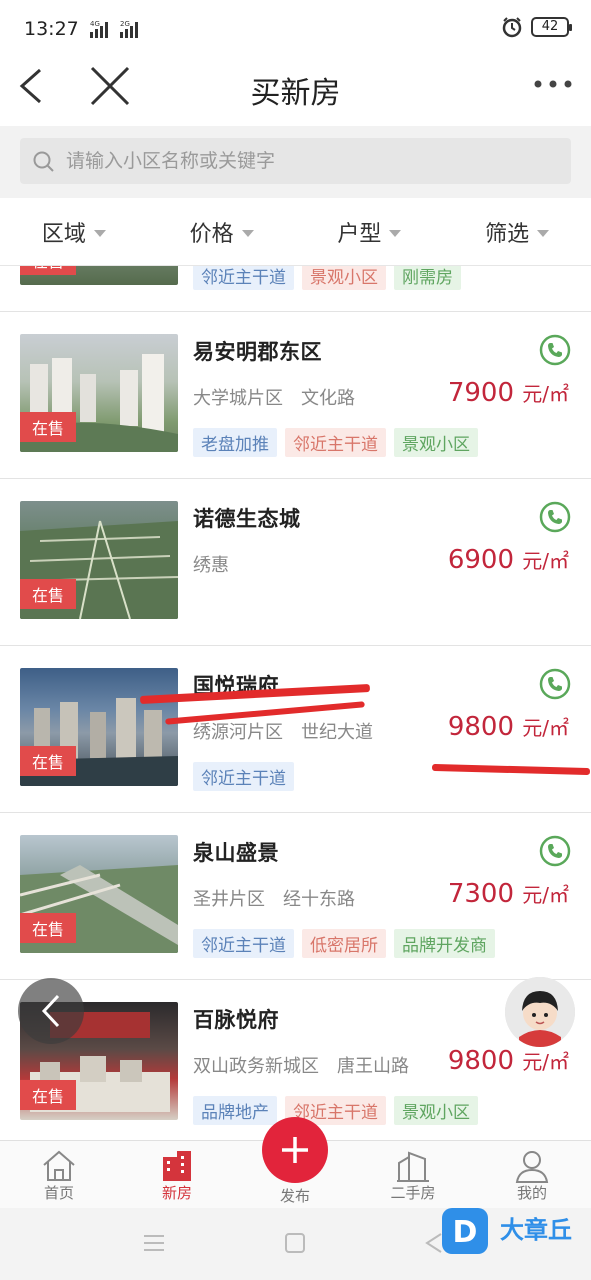 Image resolution: width=591 pixels, height=1280 pixels. I want to click on search-box, so click(295, 161).